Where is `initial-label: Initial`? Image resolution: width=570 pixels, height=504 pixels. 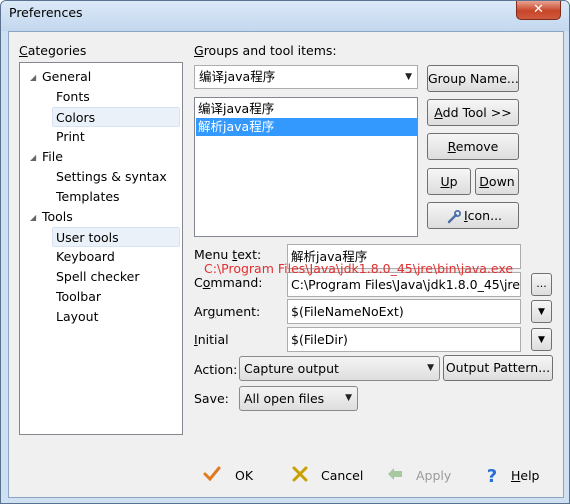
initial-label: Initial is located at coordinates (211, 339).